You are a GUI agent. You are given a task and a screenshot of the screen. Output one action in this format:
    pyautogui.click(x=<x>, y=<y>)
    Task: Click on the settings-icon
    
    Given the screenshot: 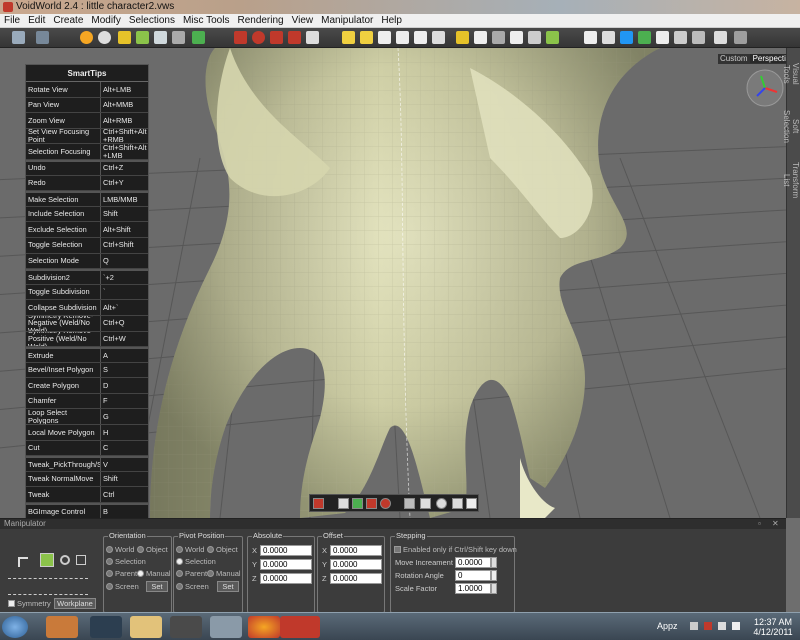 What is the action you would take?
    pyautogui.click(x=720, y=37)
    